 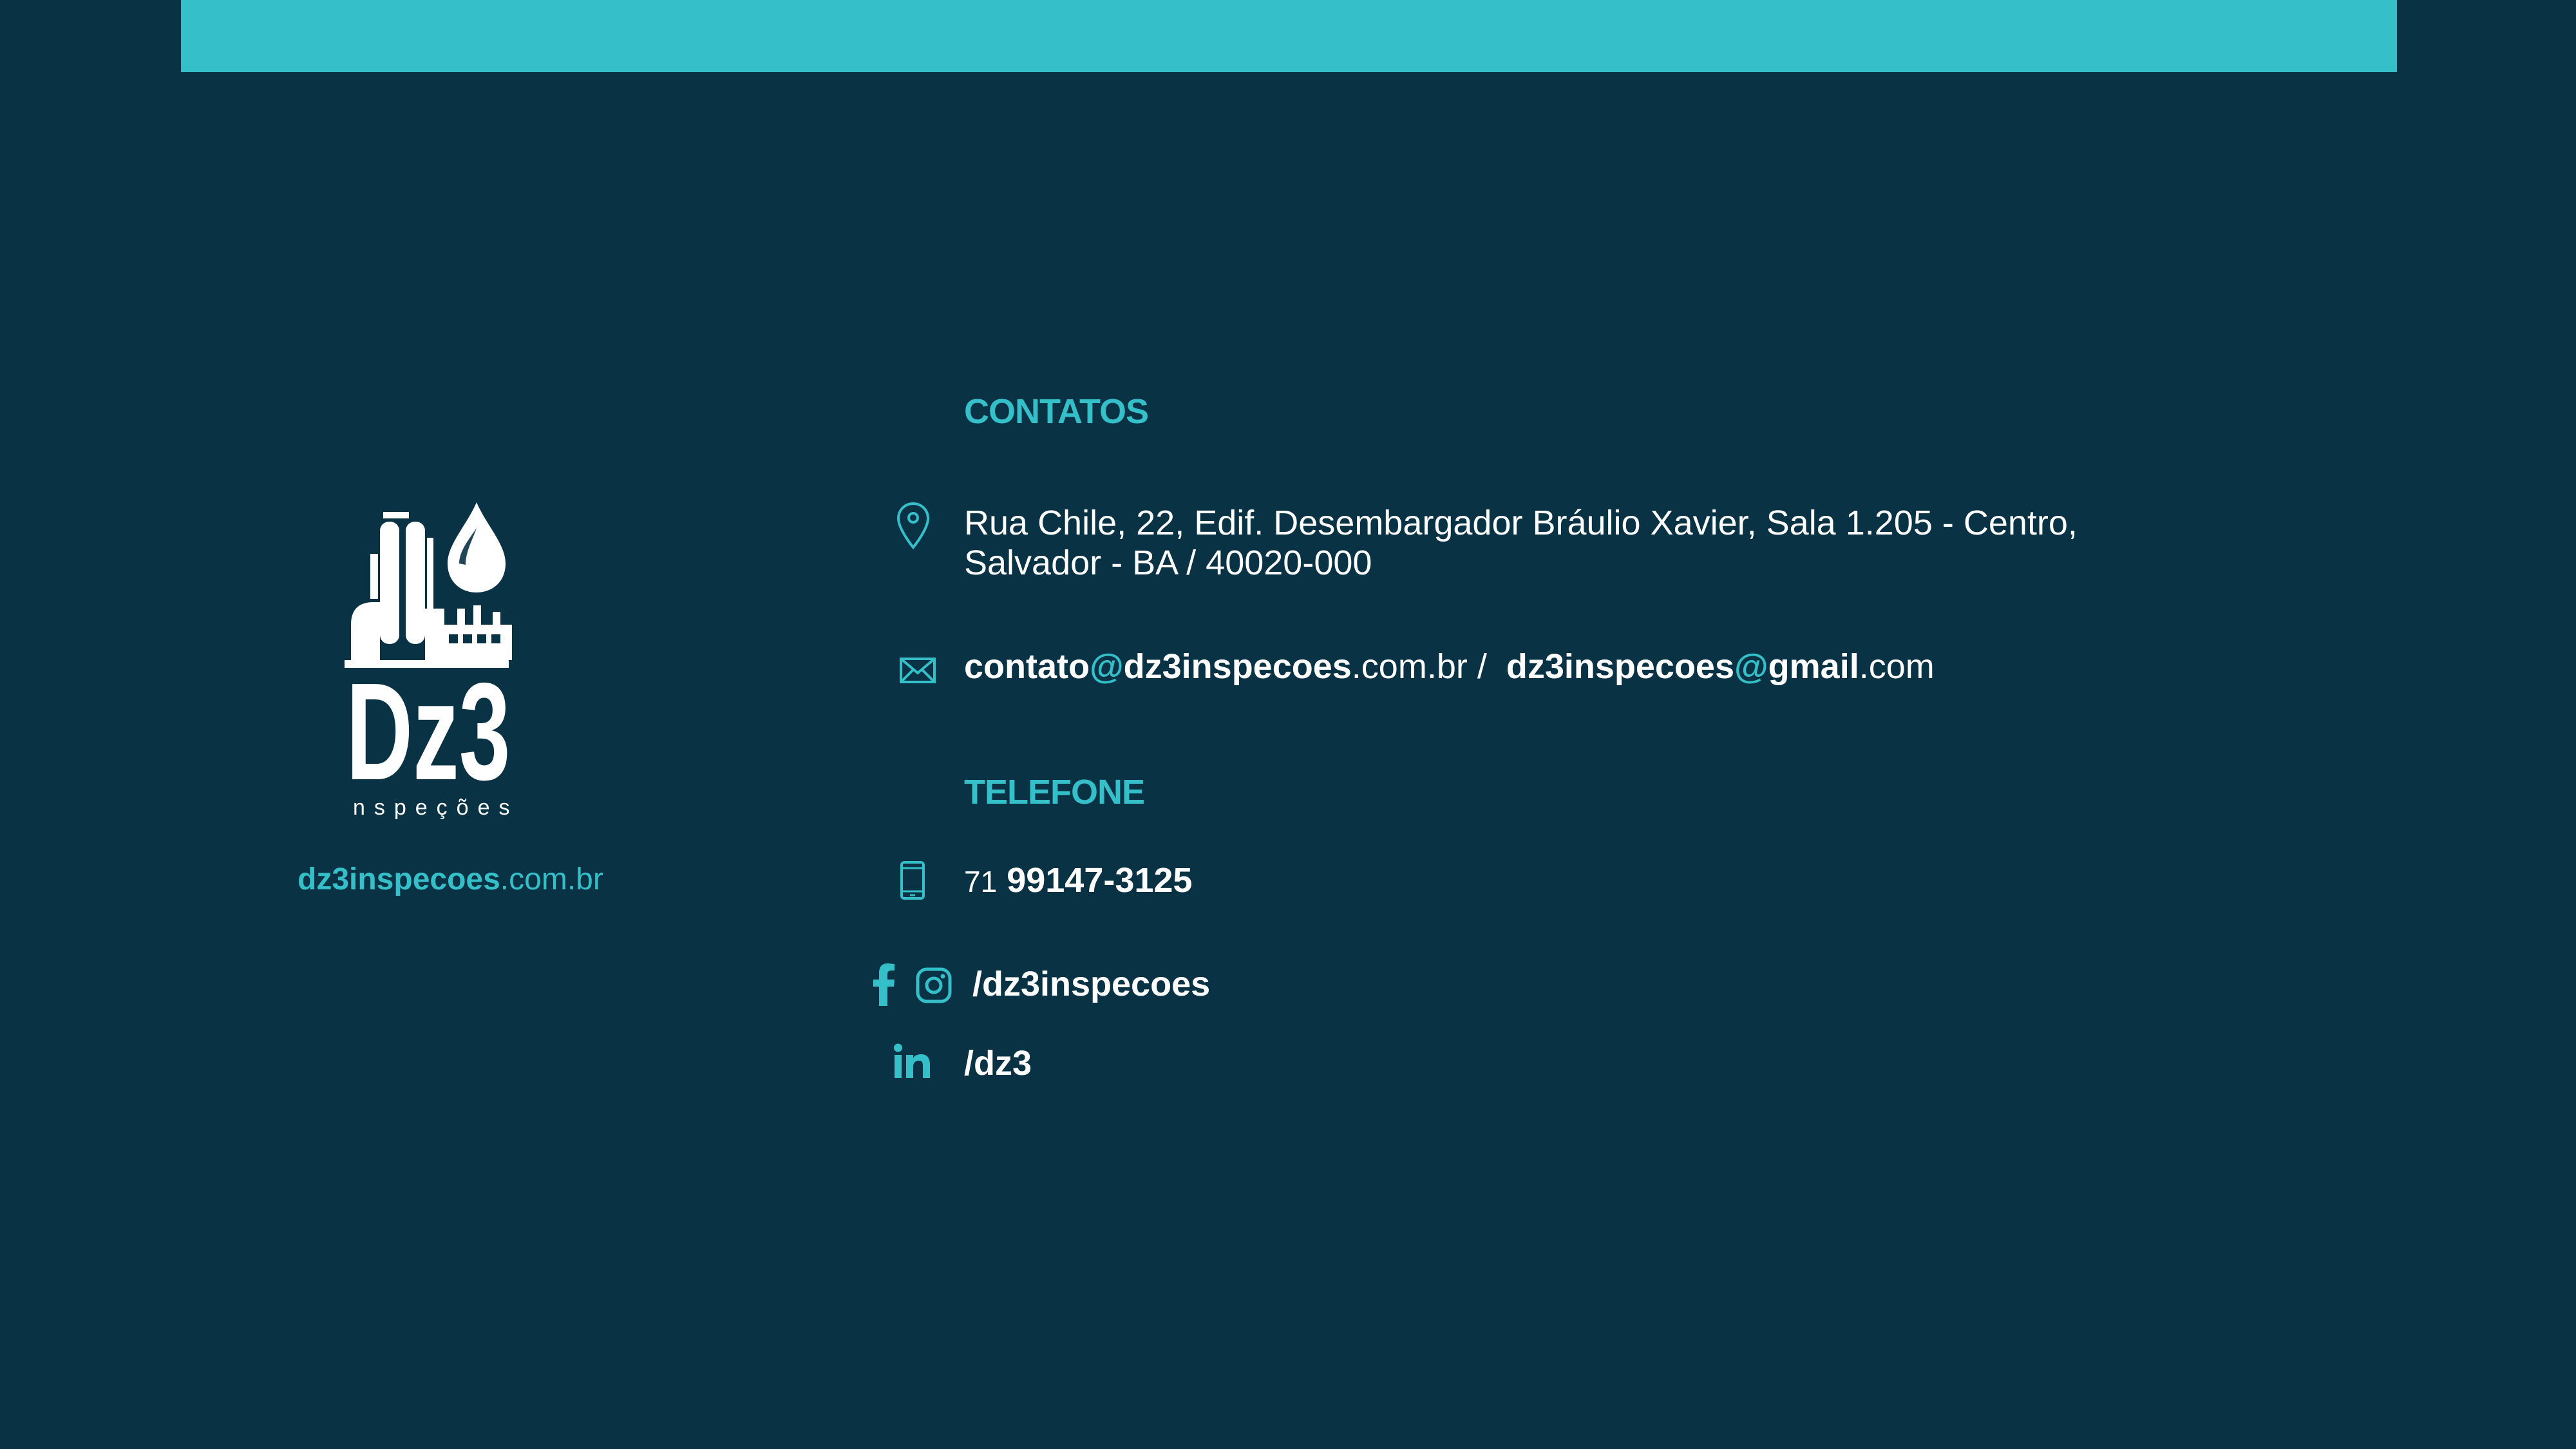 I want to click on refinery-logo-graphic: Dz3 Inspeções, so click(x=429, y=661).